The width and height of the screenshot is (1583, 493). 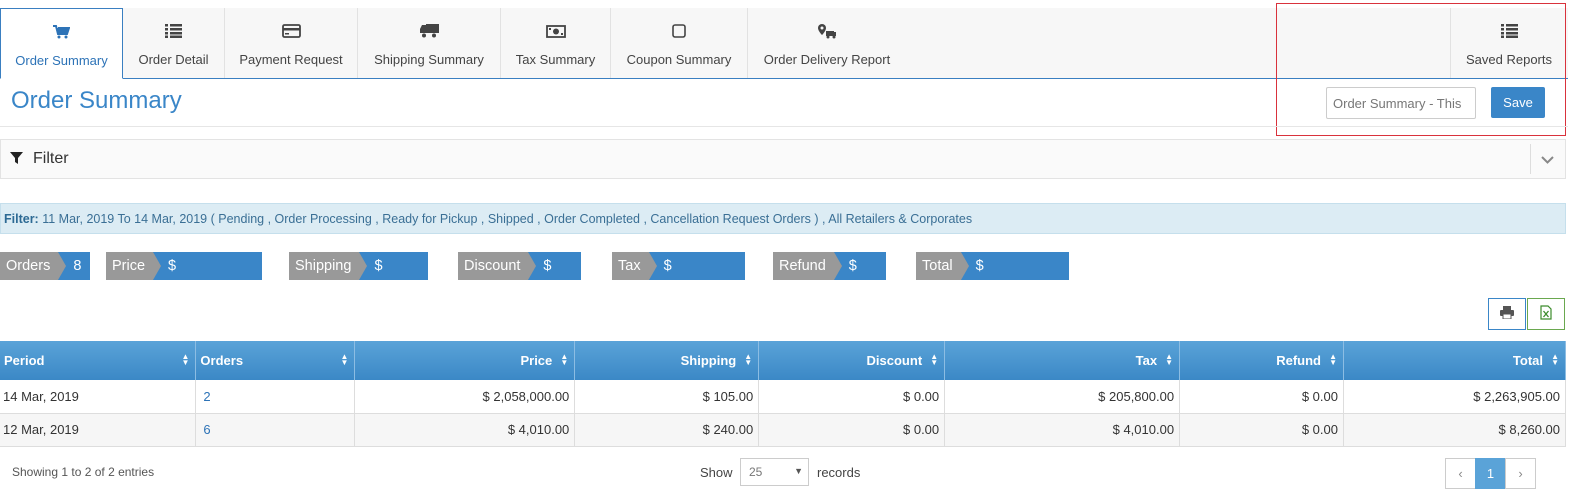 I want to click on cell-shipping: $ 105.00, so click(x=667, y=397).